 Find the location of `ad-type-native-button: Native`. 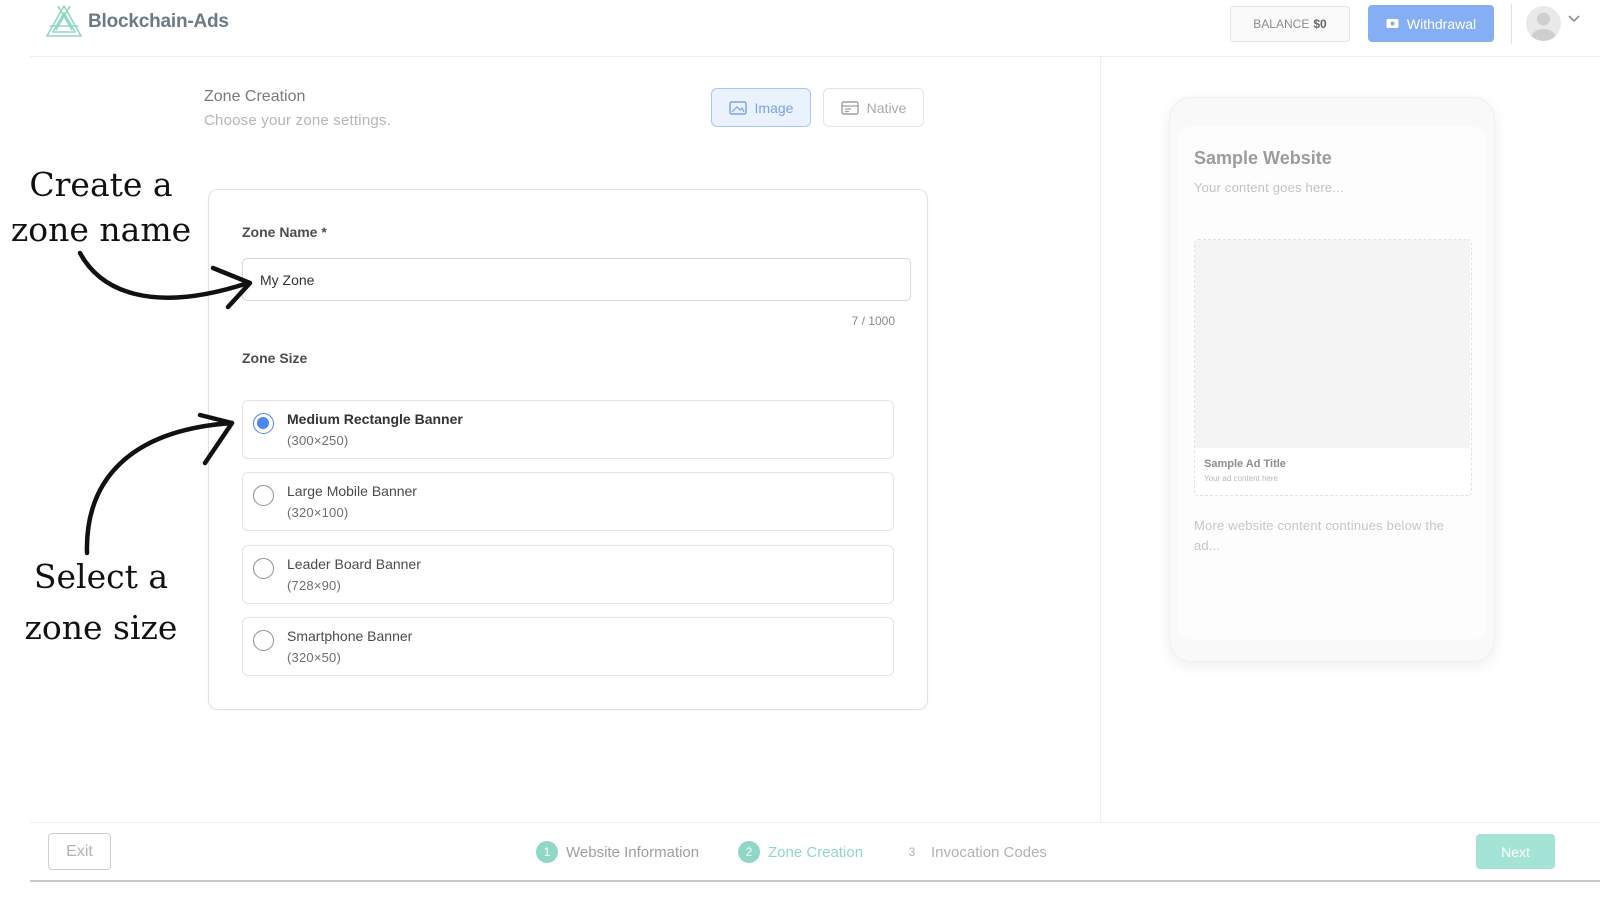

ad-type-native-button: Native is located at coordinates (873, 107).